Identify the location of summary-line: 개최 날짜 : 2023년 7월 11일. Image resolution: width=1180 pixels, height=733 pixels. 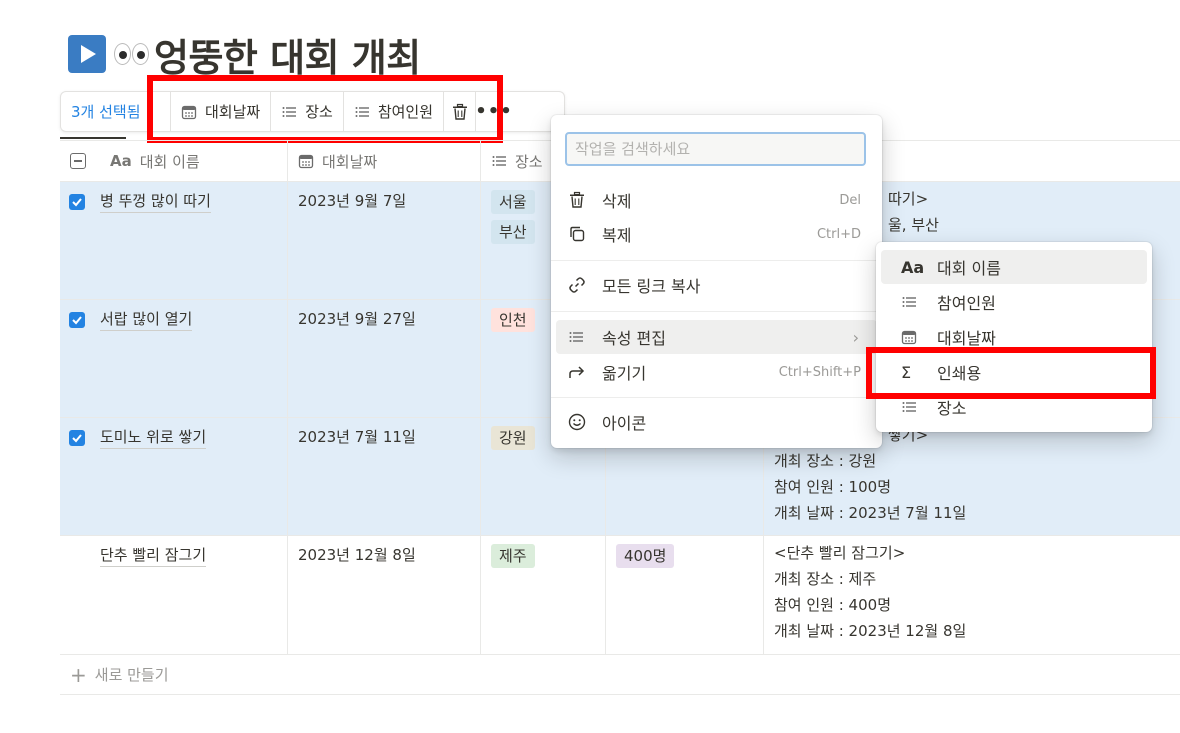
(870, 513).